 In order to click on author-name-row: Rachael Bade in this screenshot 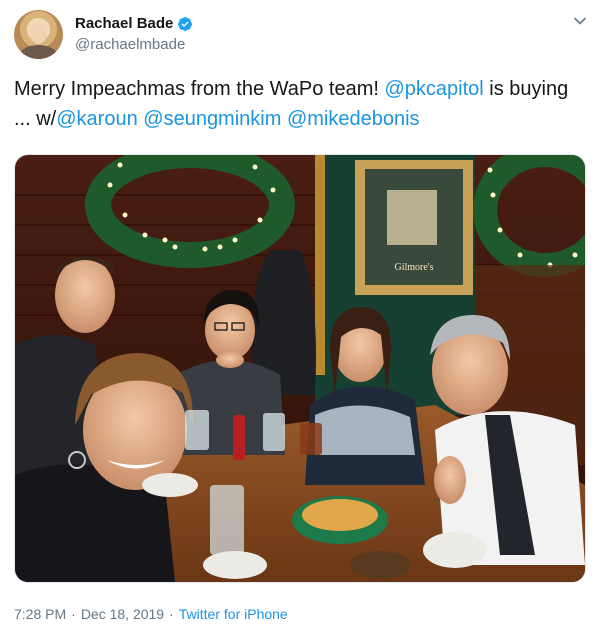, I will do `click(134, 23)`.